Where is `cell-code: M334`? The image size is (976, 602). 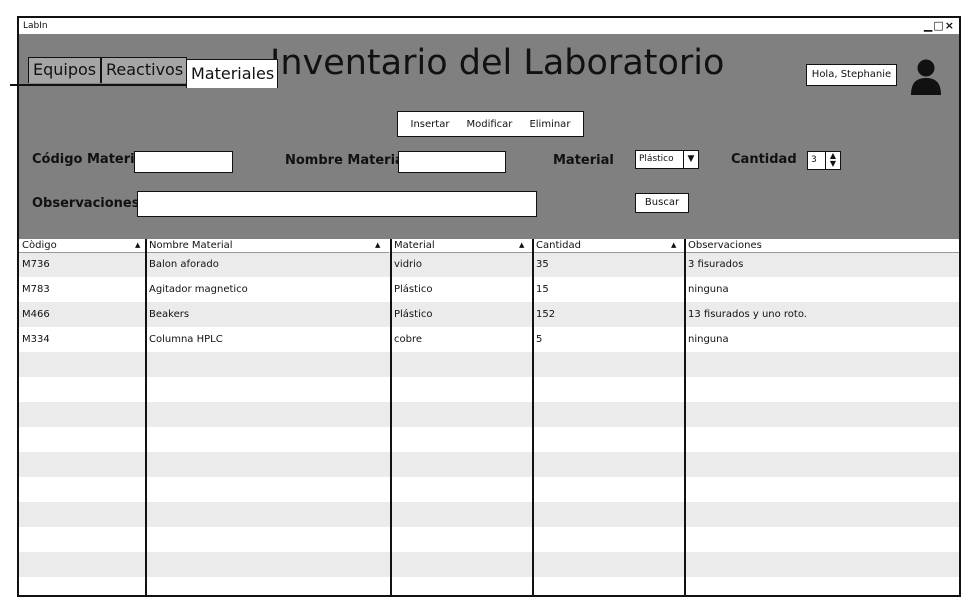 cell-code: M334 is located at coordinates (36, 339).